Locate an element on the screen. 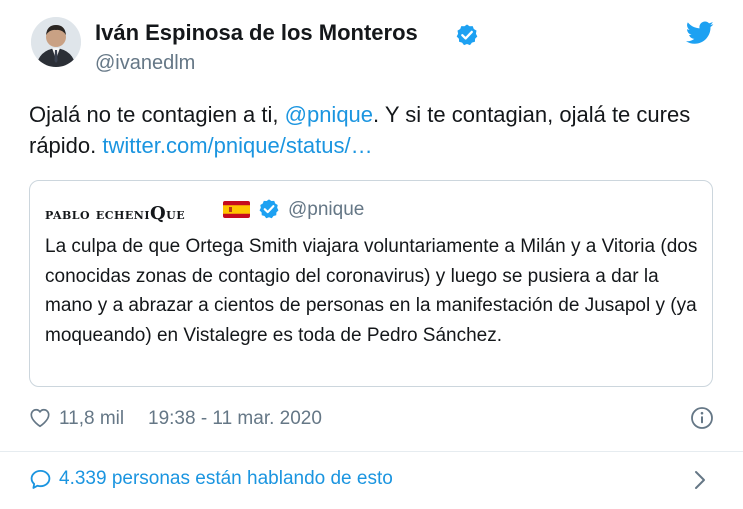  timestamp: 19:38 - 11 mar. 2020 is located at coordinates (235, 419).